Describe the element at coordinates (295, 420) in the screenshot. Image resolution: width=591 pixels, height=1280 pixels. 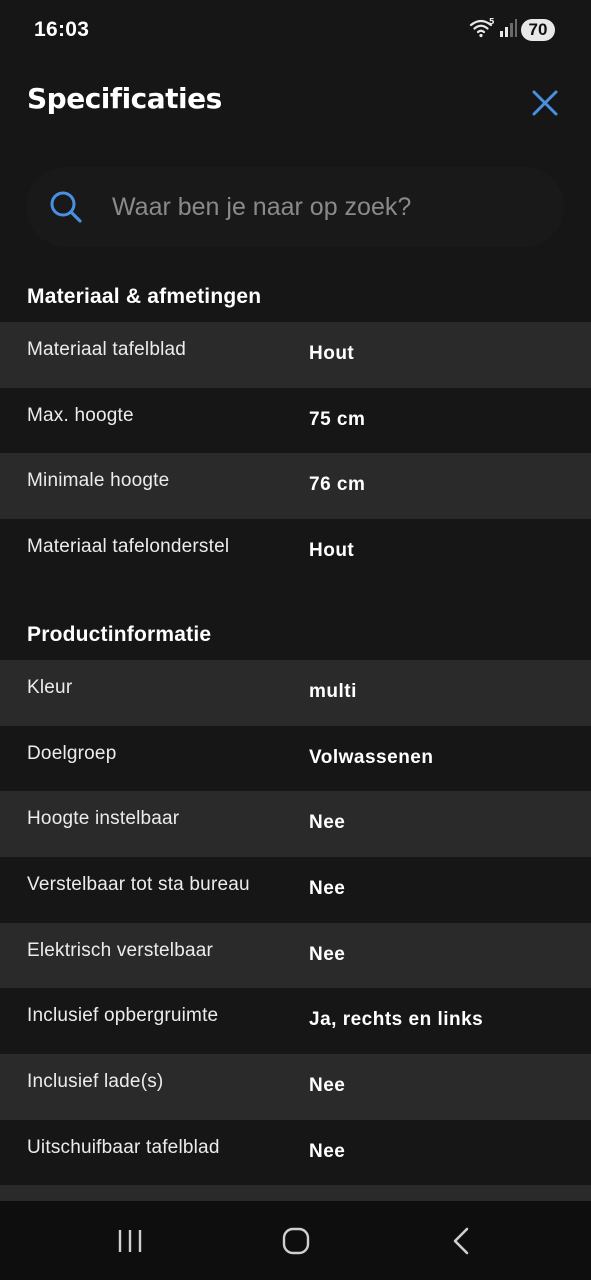
I see `spec-row: Max. hoogte 75 cm` at that location.